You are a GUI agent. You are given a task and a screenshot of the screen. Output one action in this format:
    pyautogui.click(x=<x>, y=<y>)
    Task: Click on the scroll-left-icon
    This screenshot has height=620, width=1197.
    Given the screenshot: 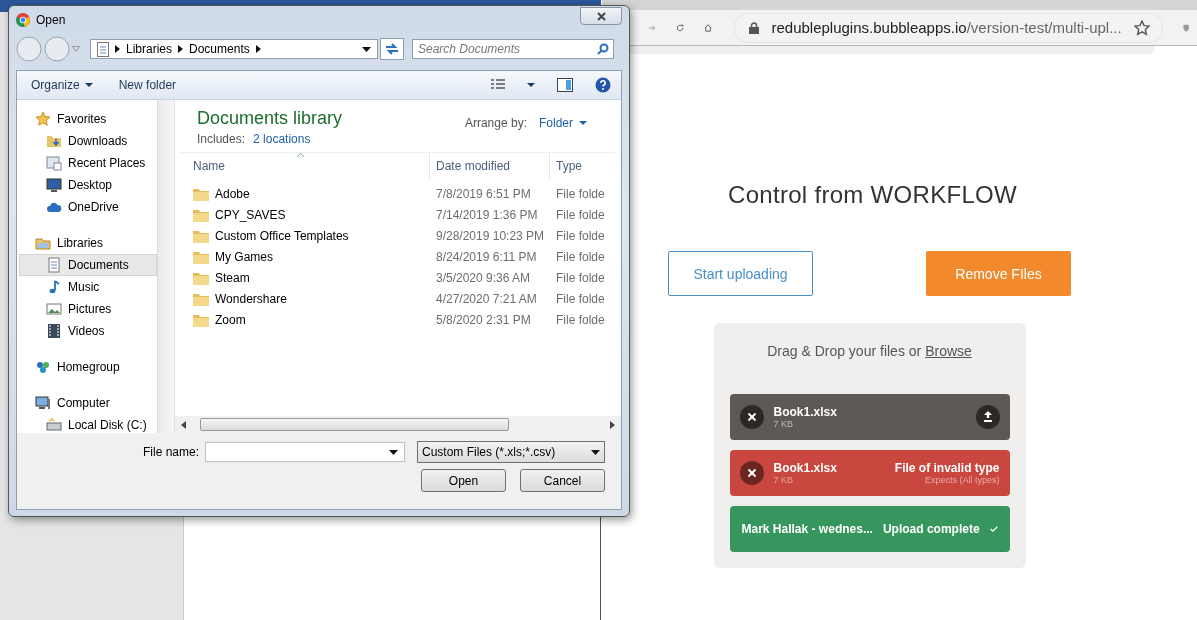 What is the action you would take?
    pyautogui.click(x=183, y=424)
    